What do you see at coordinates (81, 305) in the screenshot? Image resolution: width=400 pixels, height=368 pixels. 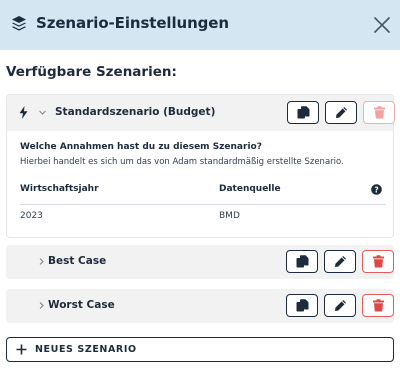 I see `scenario-name: Worst Case` at bounding box center [81, 305].